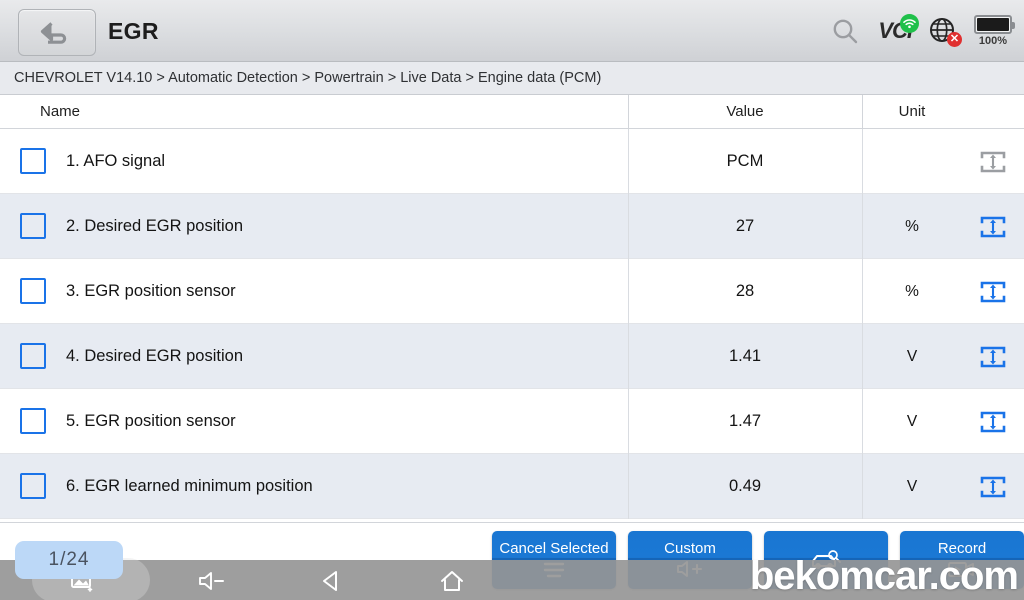  I want to click on battery-indicator: 100%, so click(994, 31).